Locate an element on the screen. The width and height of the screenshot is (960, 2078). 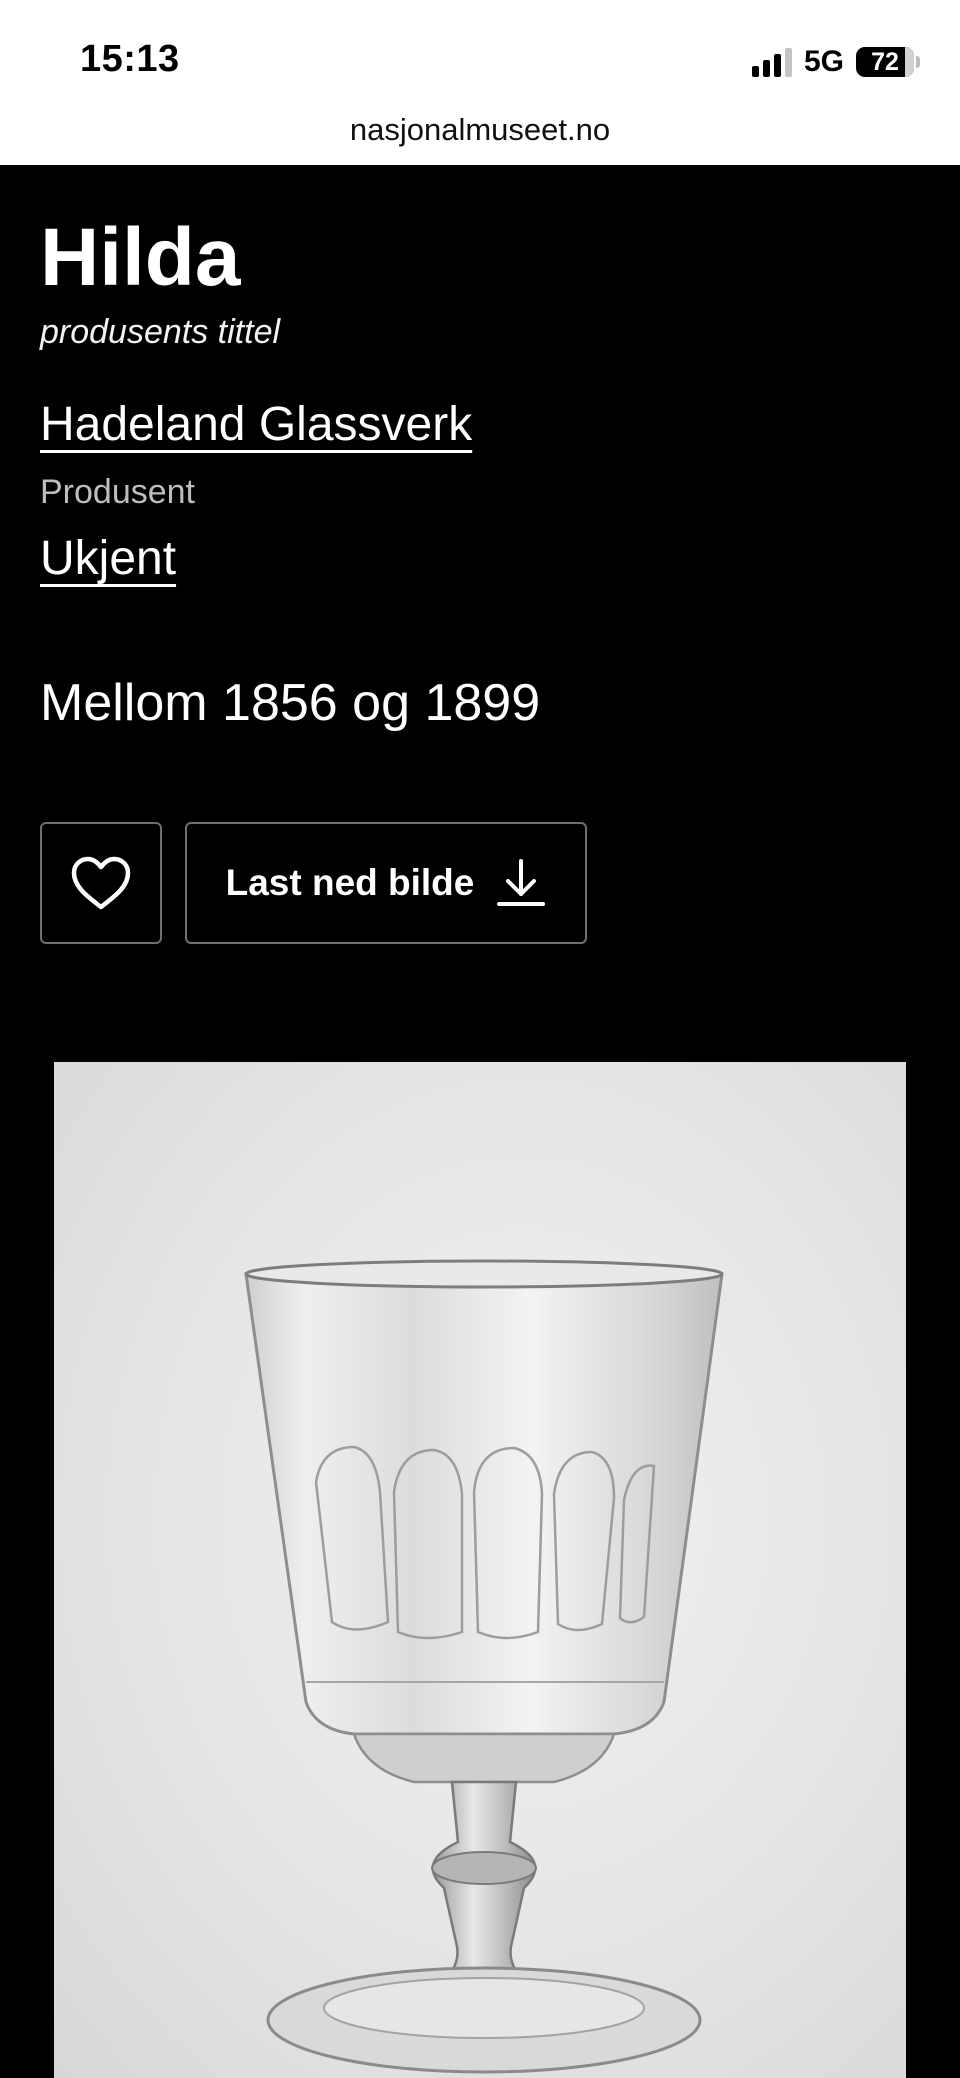
browser-chrome: 15:13 5G 72 nasjonalmuseet.no is located at coordinates (480, 82).